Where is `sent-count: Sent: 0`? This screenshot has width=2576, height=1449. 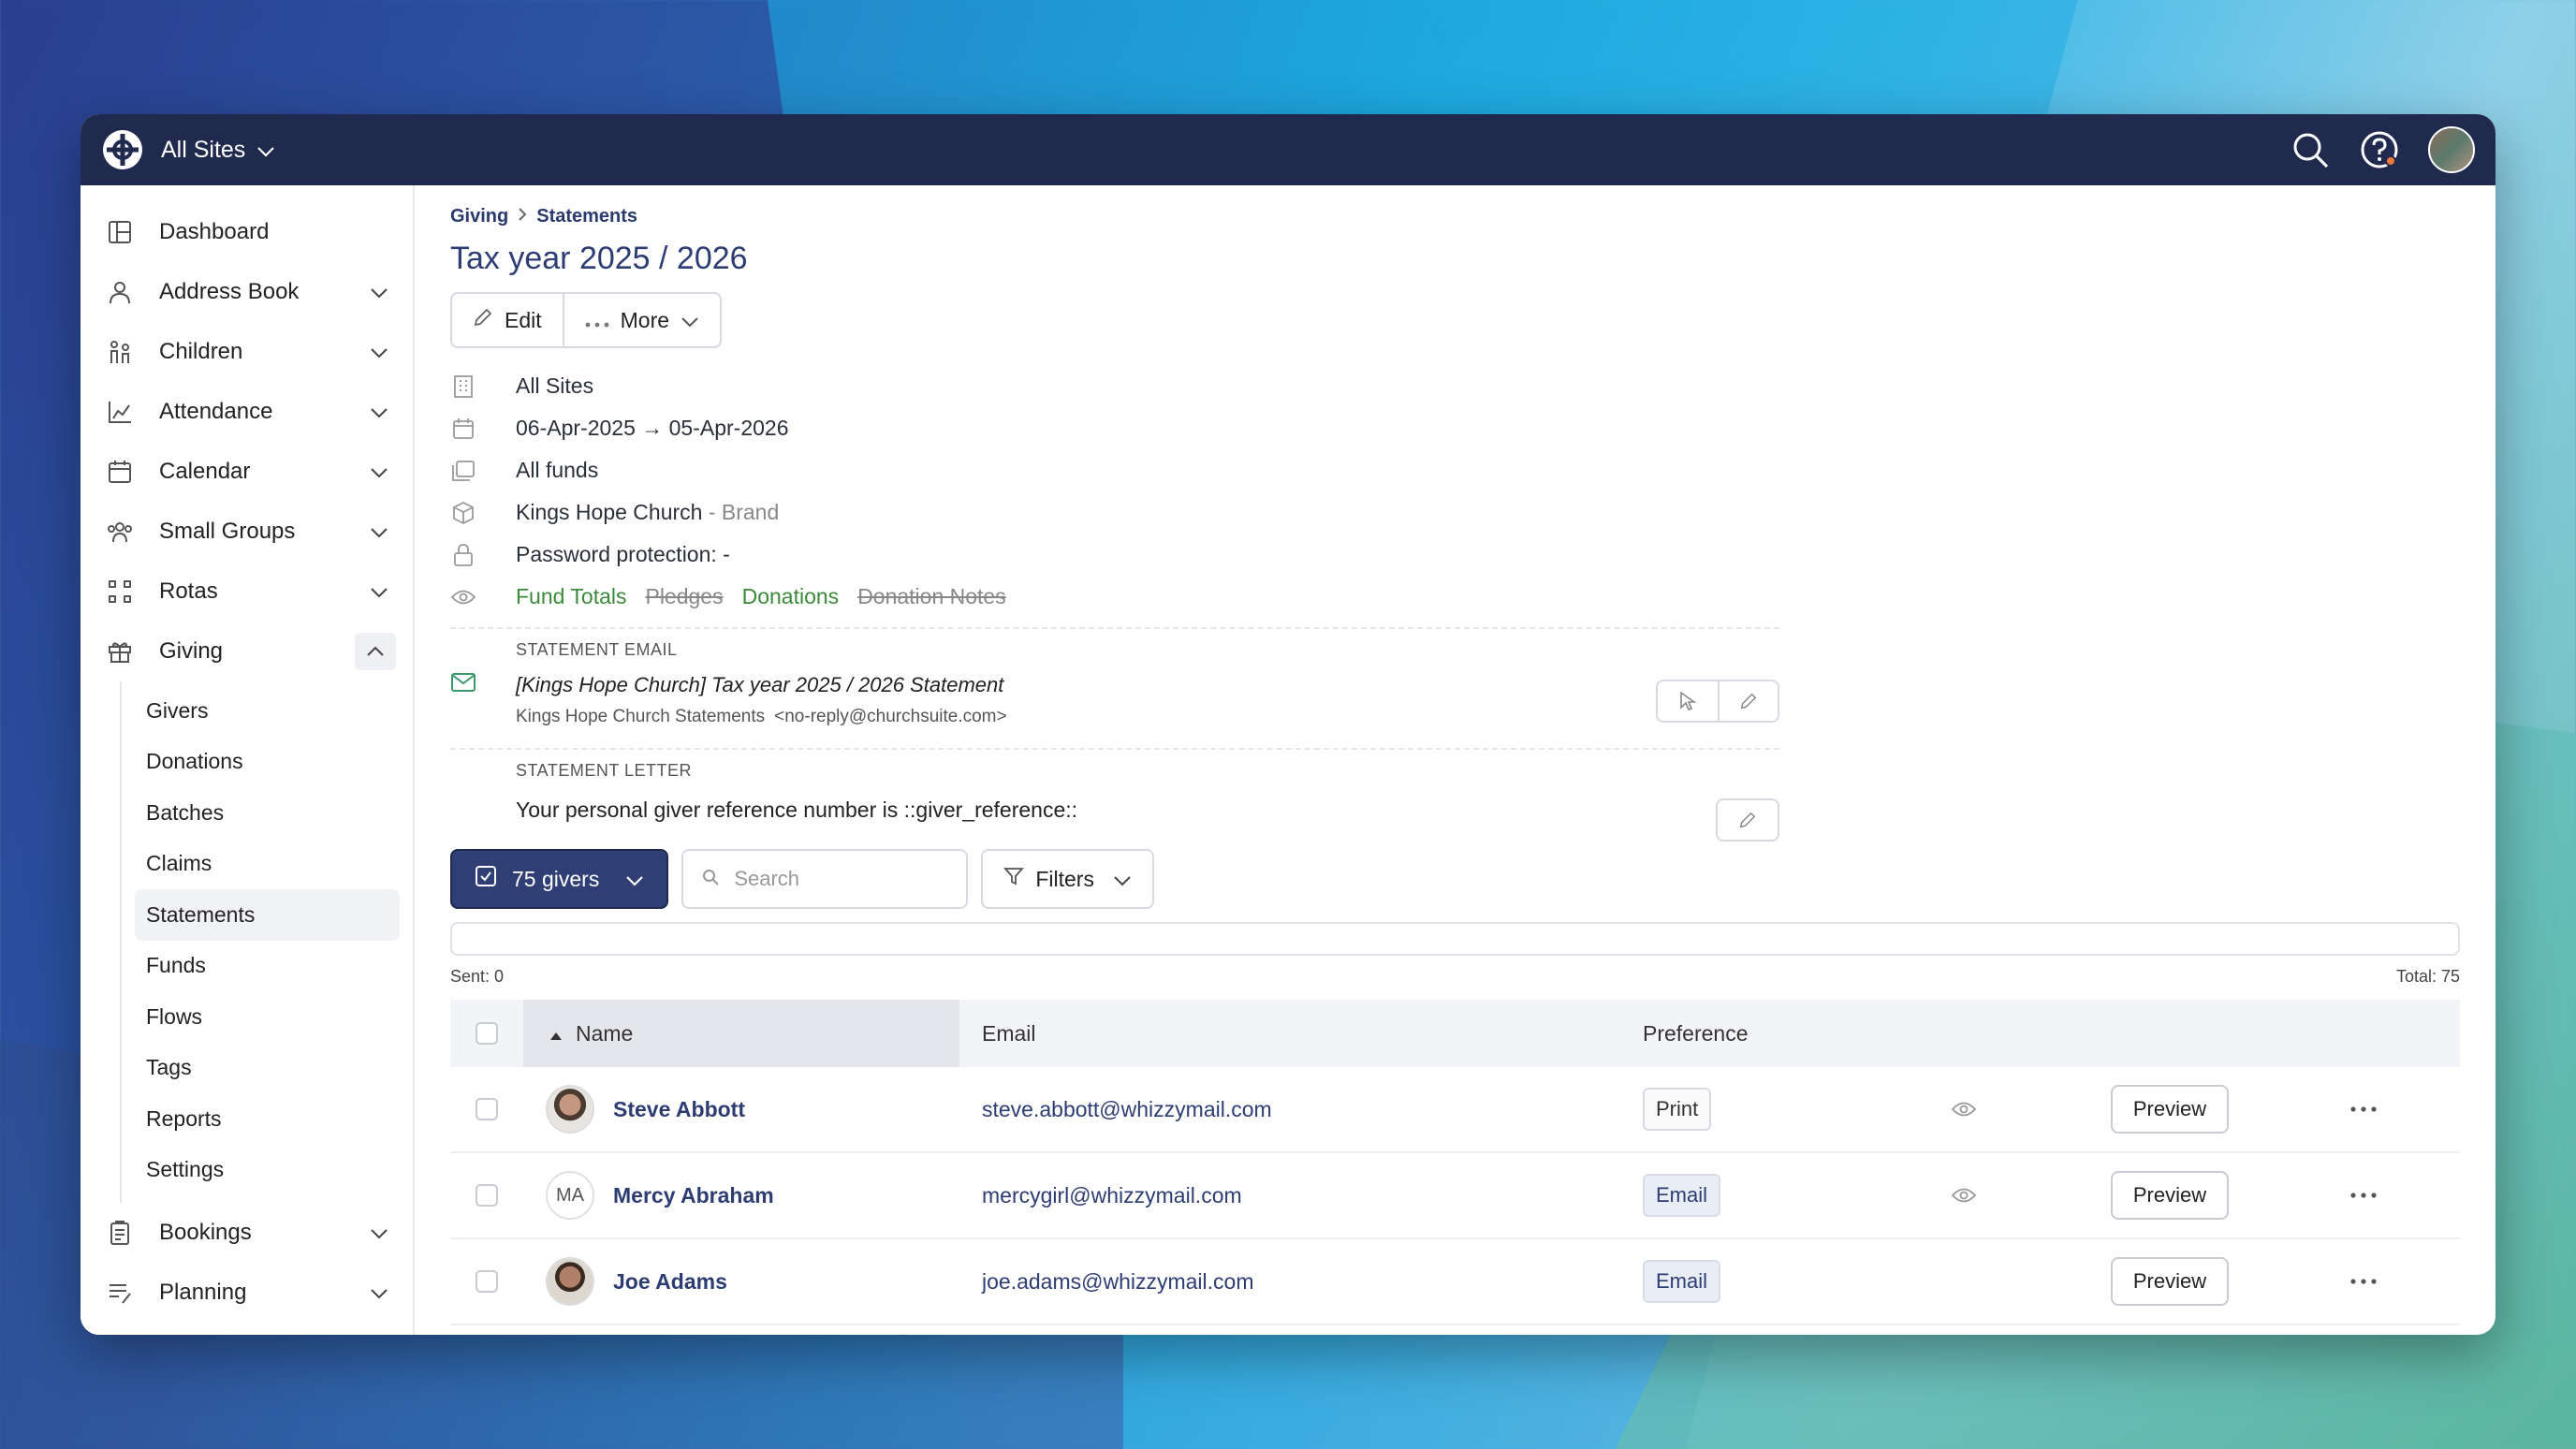 sent-count: Sent: 0 is located at coordinates (478, 976).